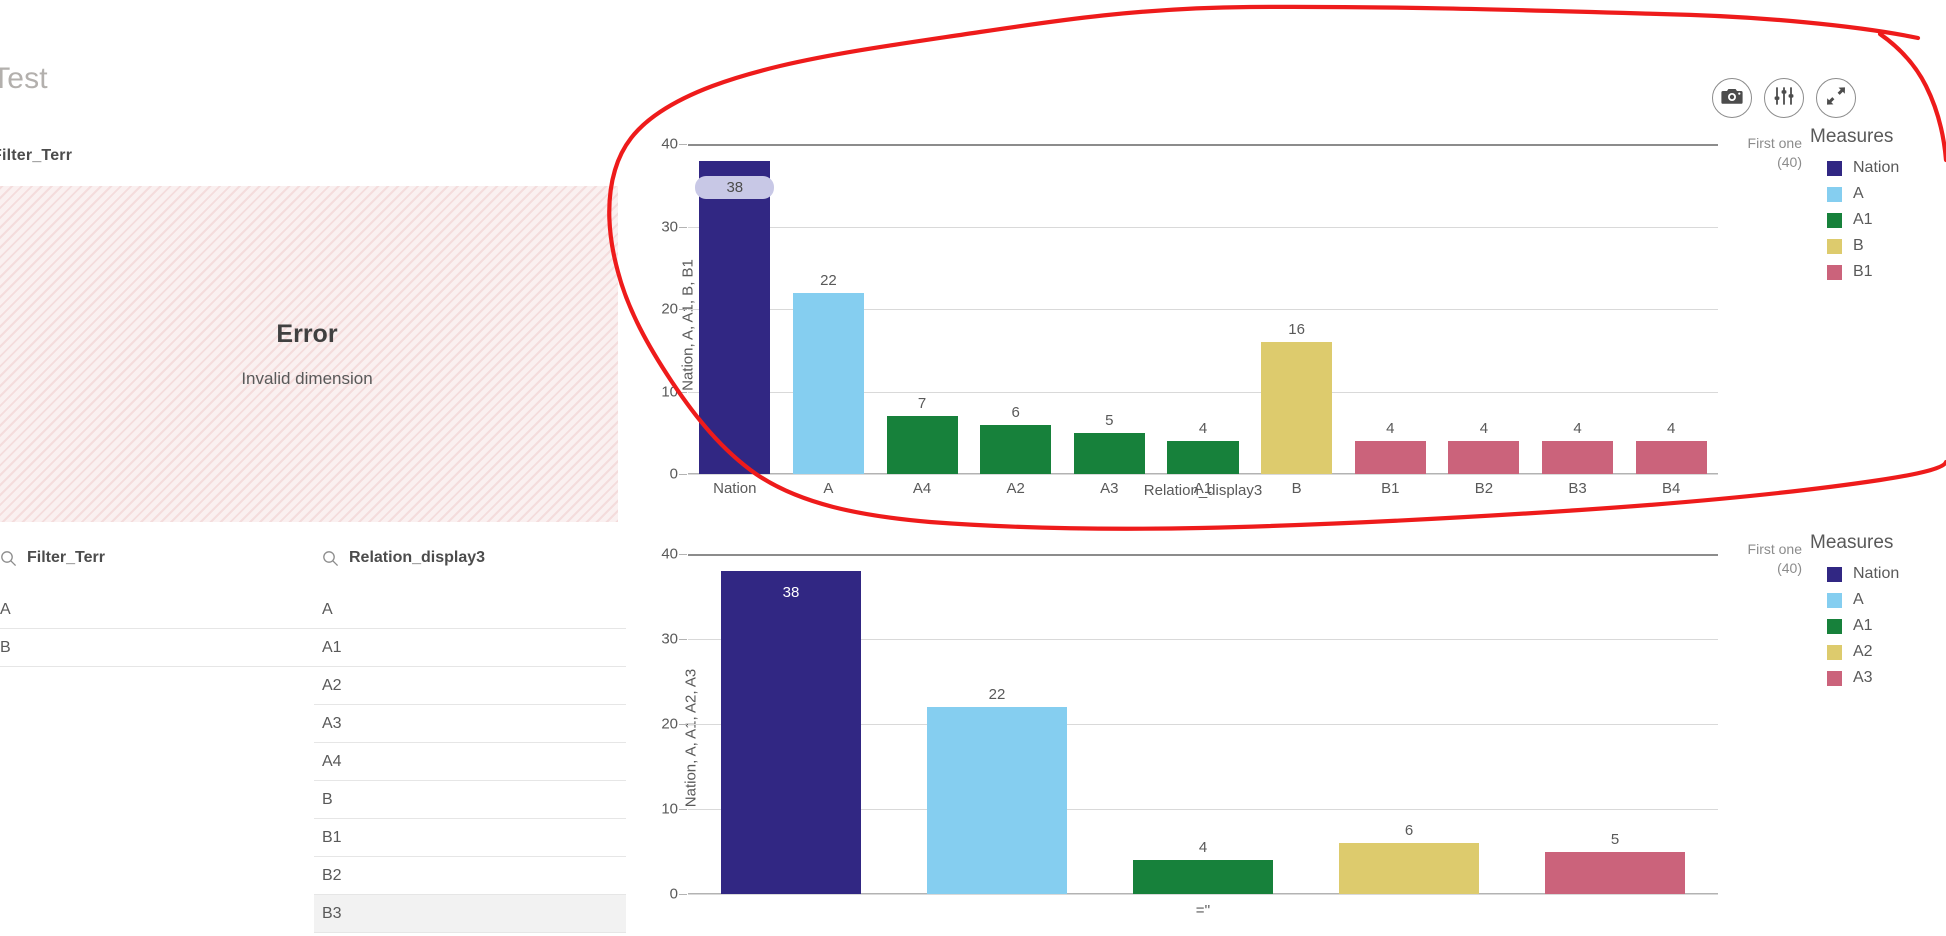  What do you see at coordinates (1296, 329) in the screenshot?
I see `bar-value-label: 16` at bounding box center [1296, 329].